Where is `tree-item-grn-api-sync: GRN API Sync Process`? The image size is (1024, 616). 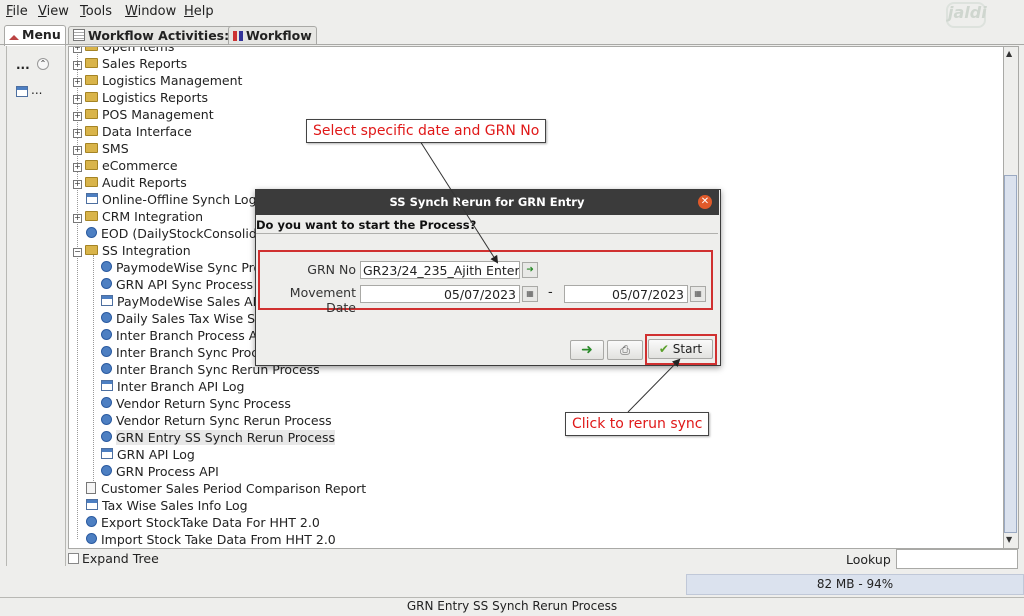
tree-item-grn-api-sync: GRN API Sync Process is located at coordinates (177, 284).